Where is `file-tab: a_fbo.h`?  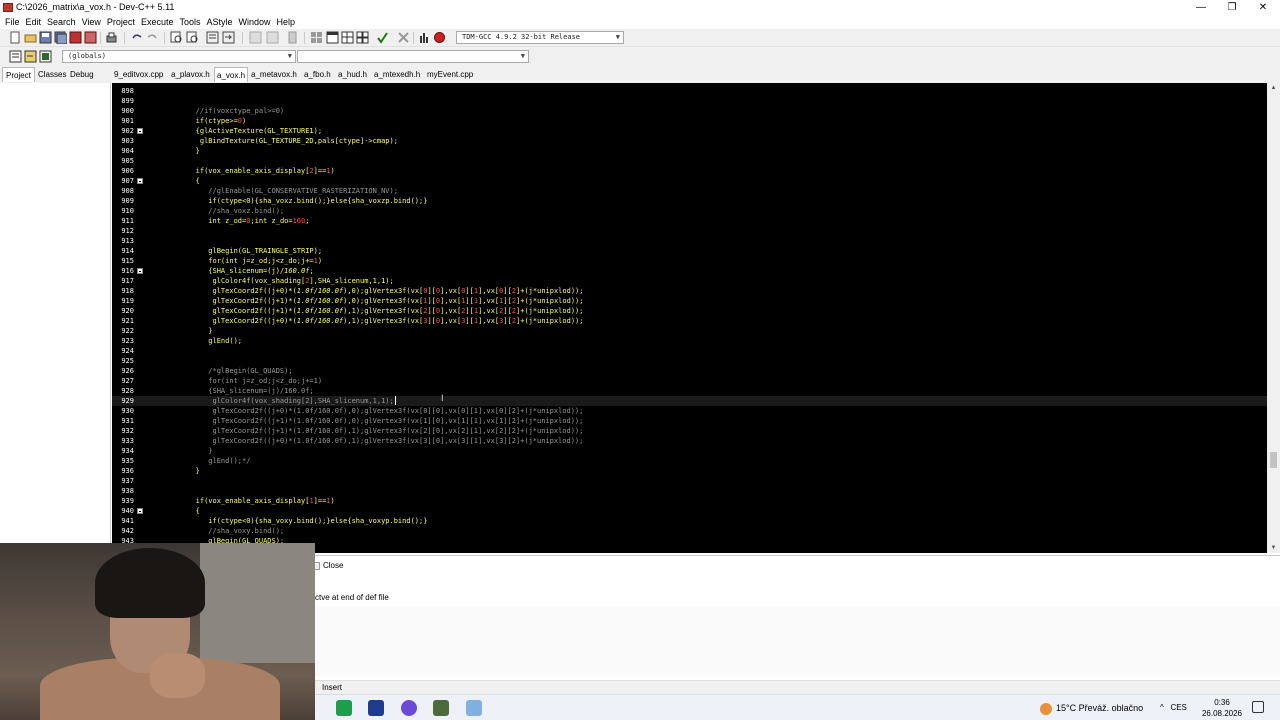 file-tab: a_fbo.h is located at coordinates (317, 74).